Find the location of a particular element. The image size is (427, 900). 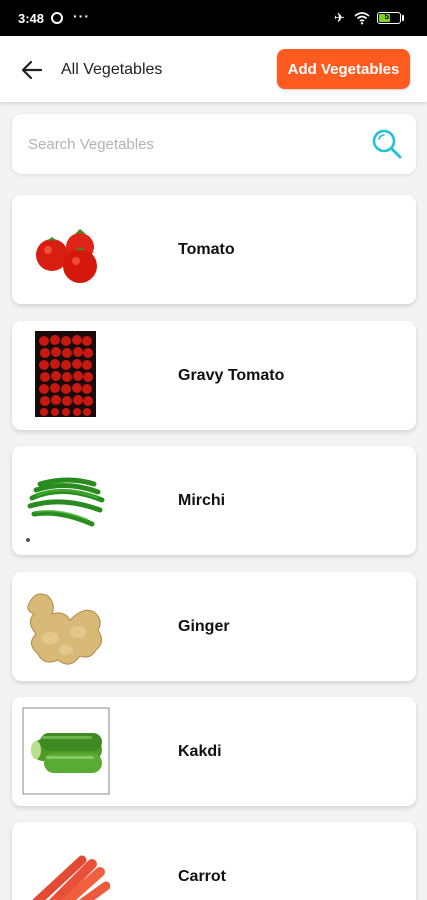

sync-icon is located at coordinates (57, 18).